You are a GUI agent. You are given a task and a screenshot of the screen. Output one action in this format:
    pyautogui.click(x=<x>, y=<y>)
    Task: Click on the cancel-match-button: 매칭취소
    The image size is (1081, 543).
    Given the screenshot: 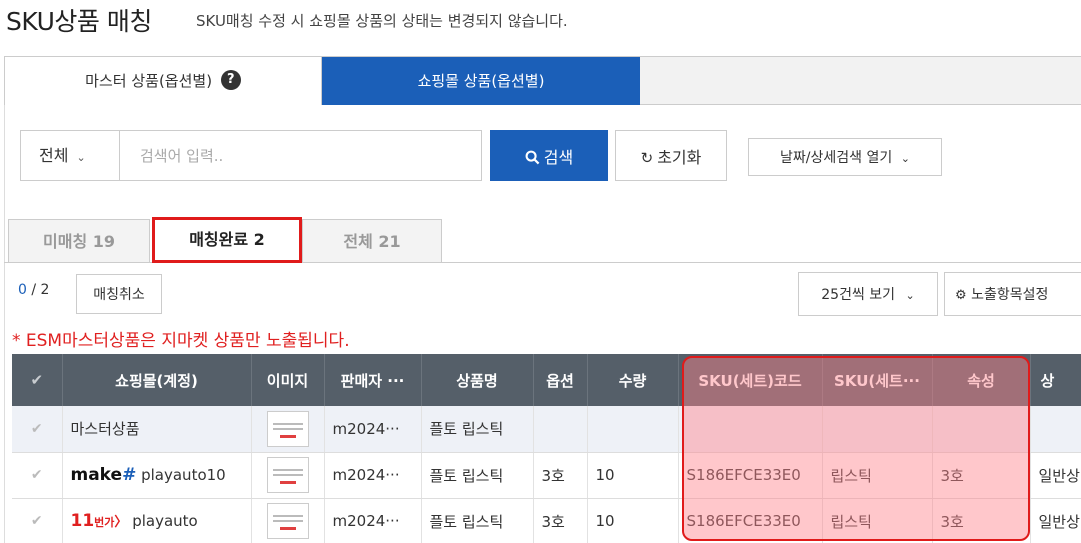 What is the action you would take?
    pyautogui.click(x=119, y=294)
    